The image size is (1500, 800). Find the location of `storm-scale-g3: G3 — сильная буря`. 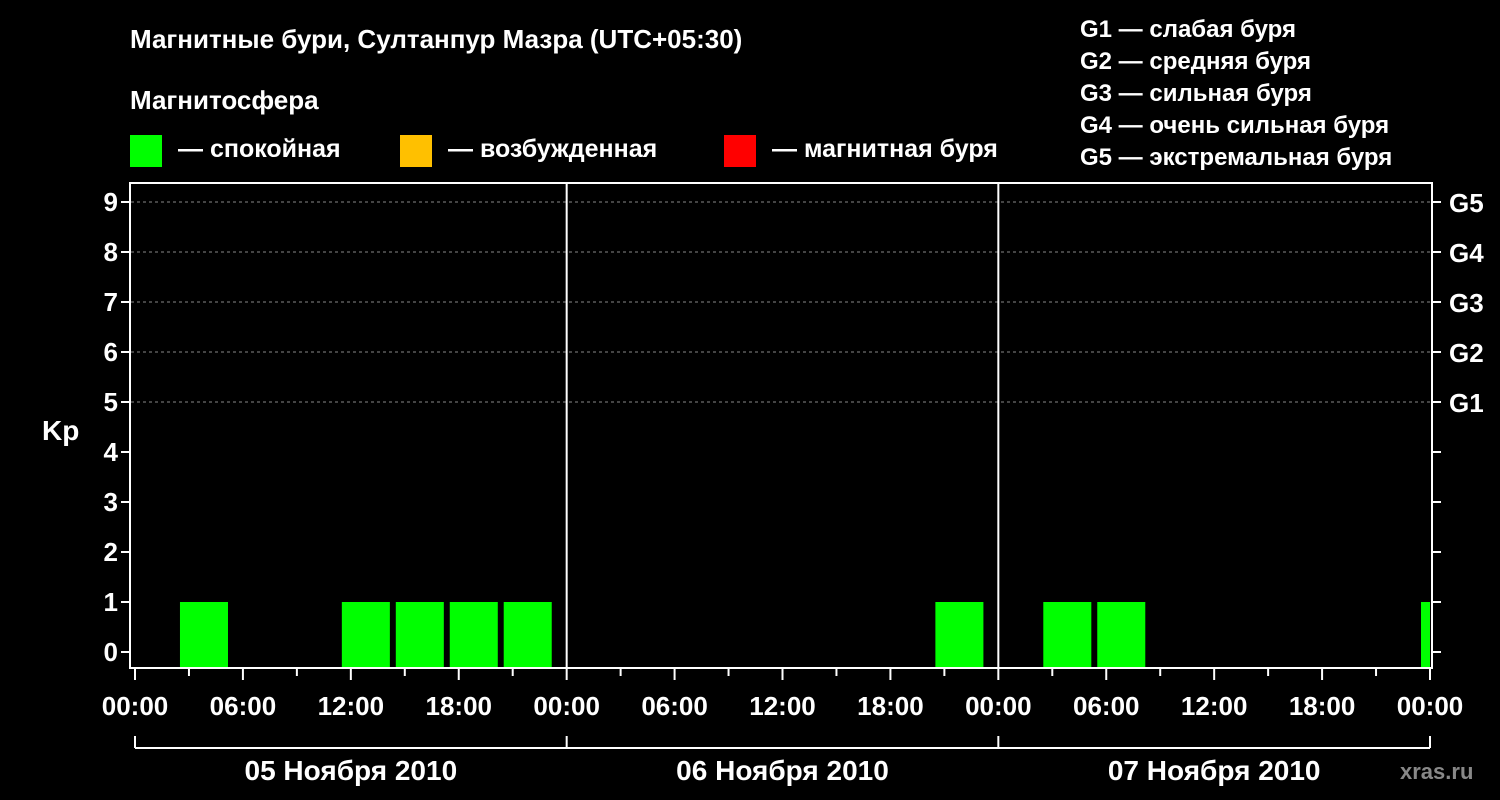

storm-scale-g3: G3 — сильная буря is located at coordinates (1196, 93).